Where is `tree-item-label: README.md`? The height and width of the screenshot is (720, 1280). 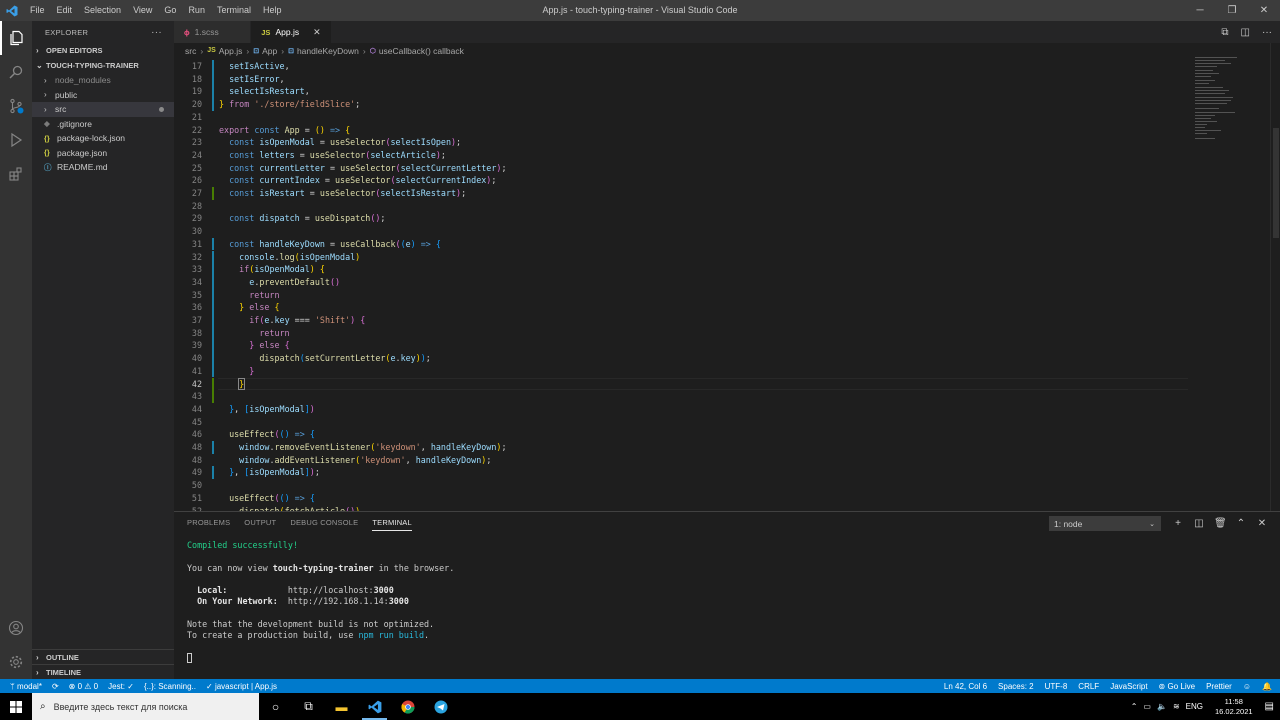
tree-item-label: README.md is located at coordinates (82, 167).